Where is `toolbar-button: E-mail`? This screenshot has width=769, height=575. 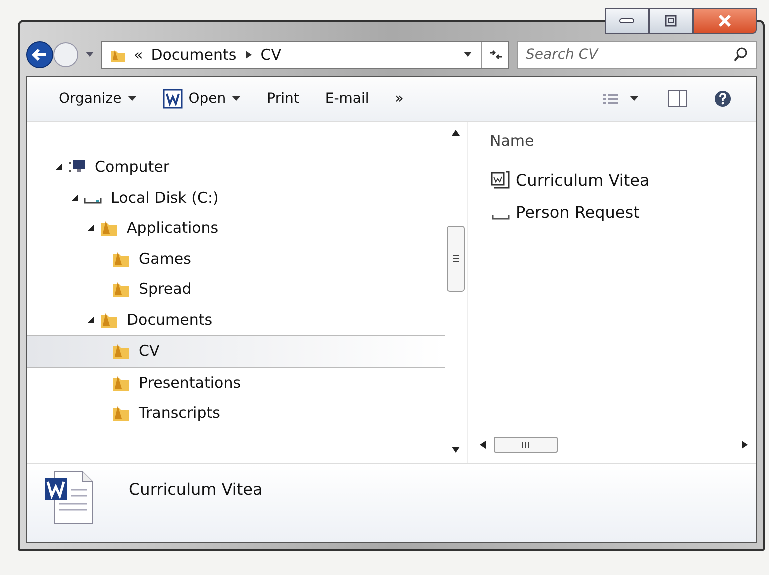
toolbar-button: E-mail is located at coordinates (347, 99).